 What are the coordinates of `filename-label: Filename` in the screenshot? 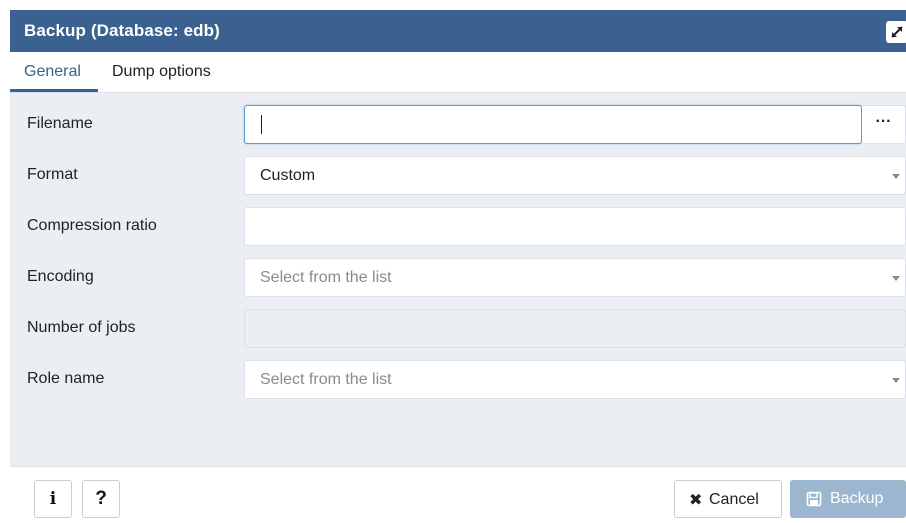 It's located at (60, 123).